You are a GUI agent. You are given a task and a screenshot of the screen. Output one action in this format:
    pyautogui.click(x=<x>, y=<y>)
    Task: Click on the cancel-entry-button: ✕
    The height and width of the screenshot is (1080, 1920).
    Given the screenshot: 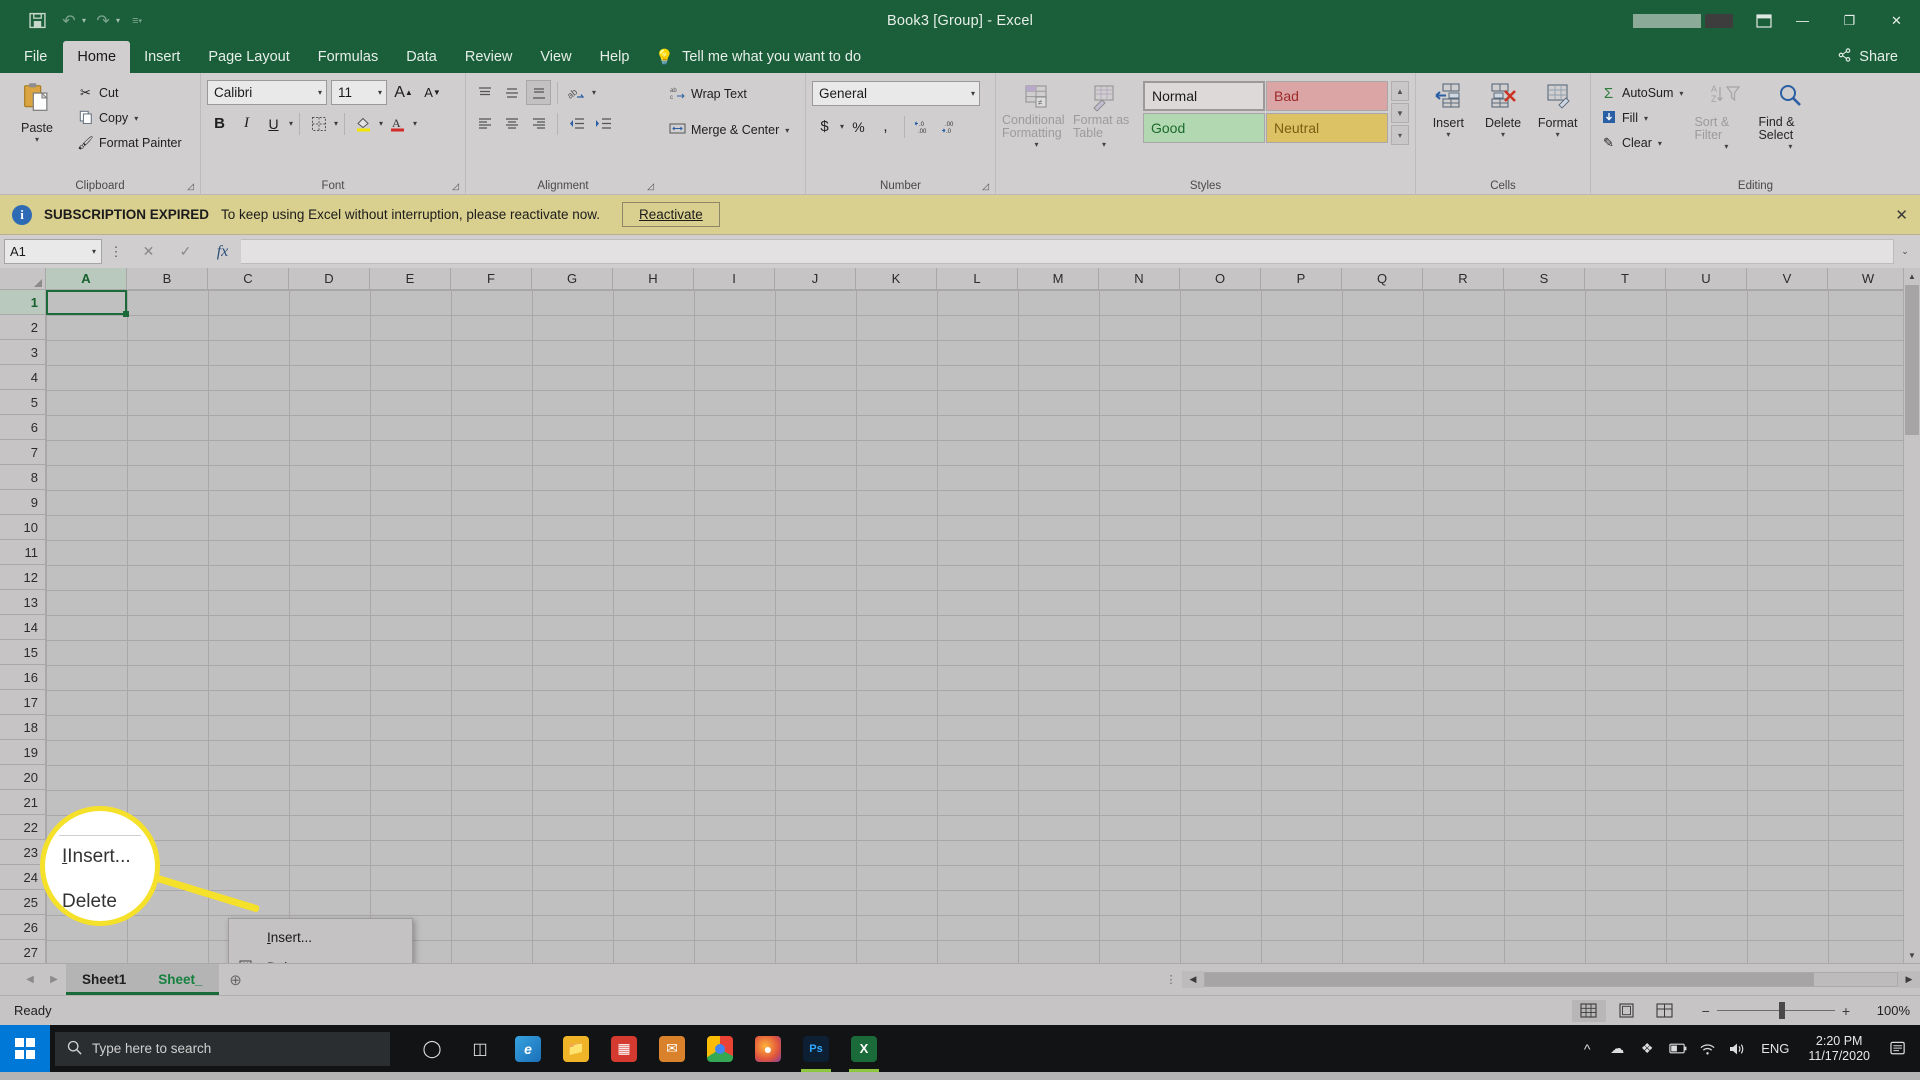 What is the action you would take?
    pyautogui.click(x=148, y=251)
    